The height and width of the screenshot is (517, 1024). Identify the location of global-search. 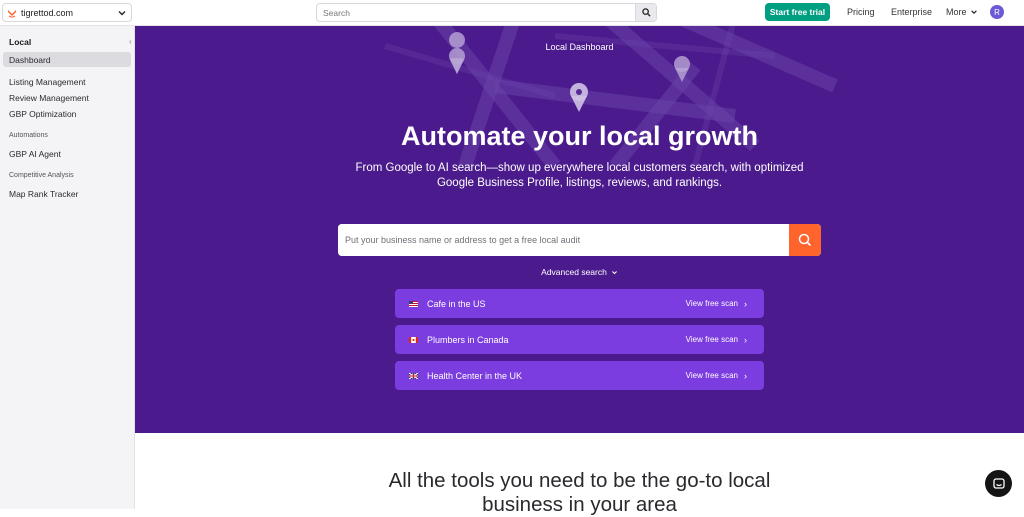
(486, 12).